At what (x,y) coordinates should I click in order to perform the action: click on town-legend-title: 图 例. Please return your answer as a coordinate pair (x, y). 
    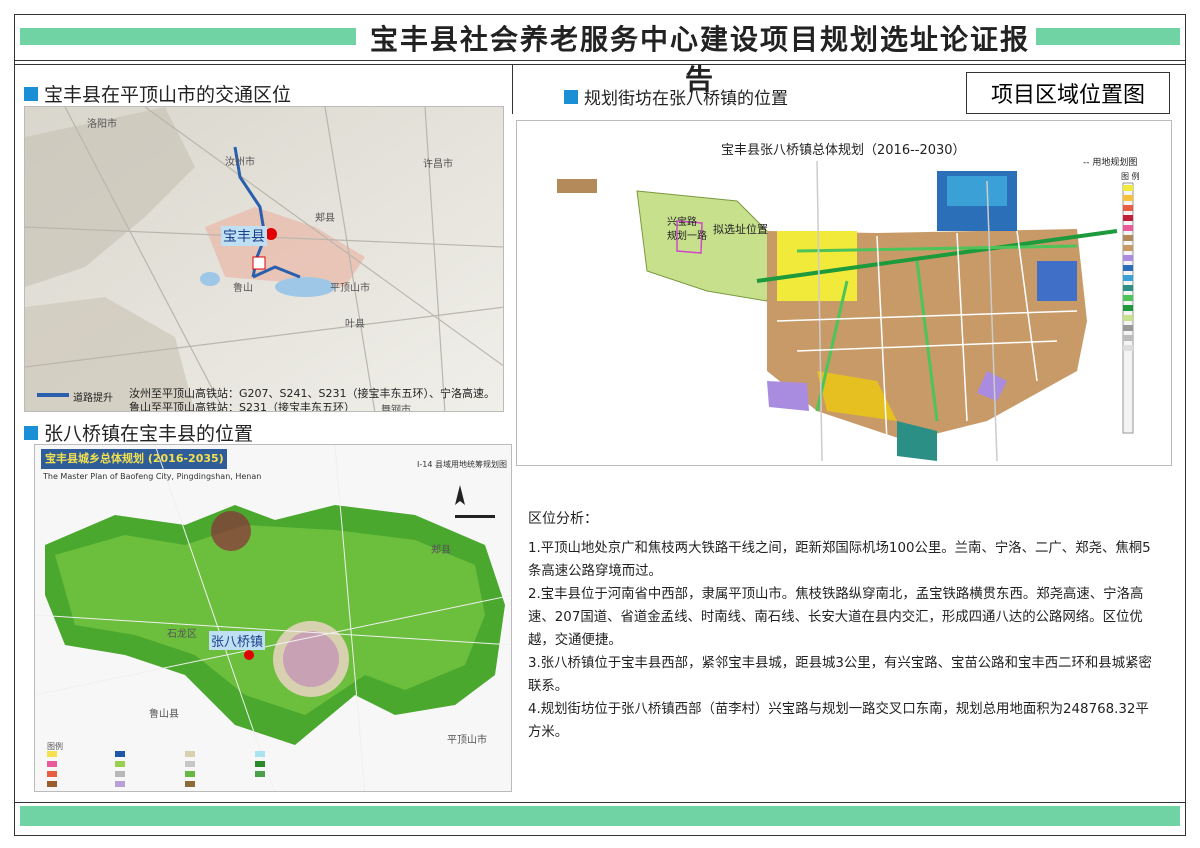
    Looking at the image, I should click on (1130, 176).